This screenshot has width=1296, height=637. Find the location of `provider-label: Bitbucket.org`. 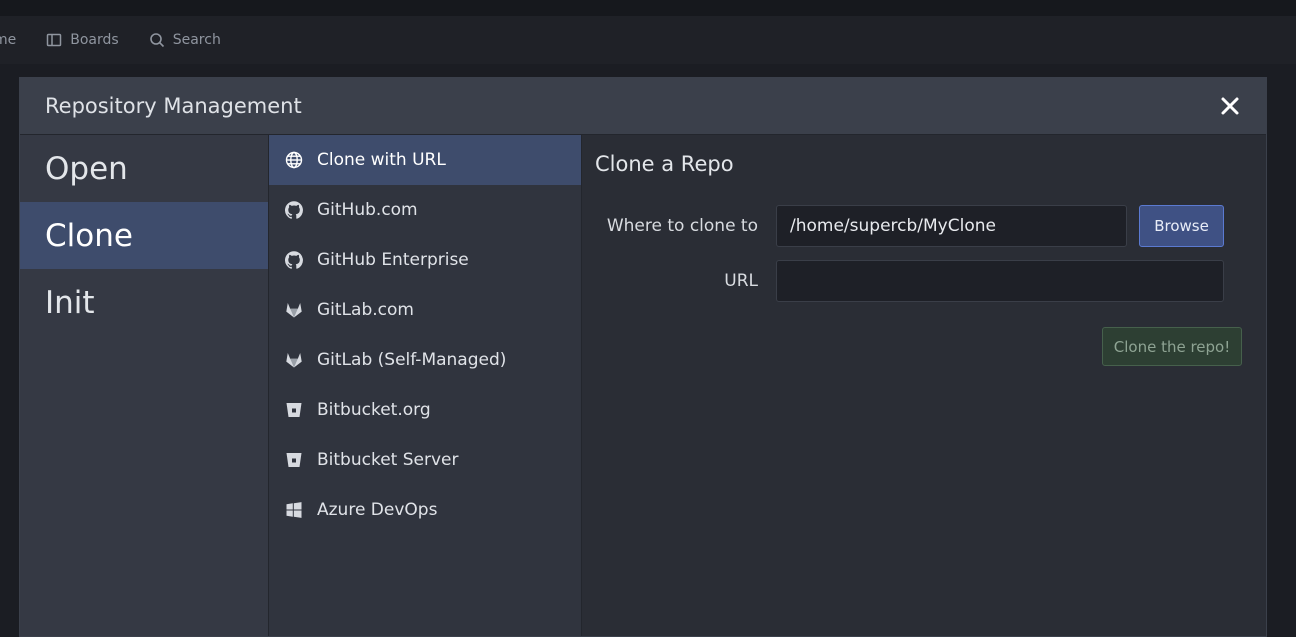

provider-label: Bitbucket.org is located at coordinates (374, 410).